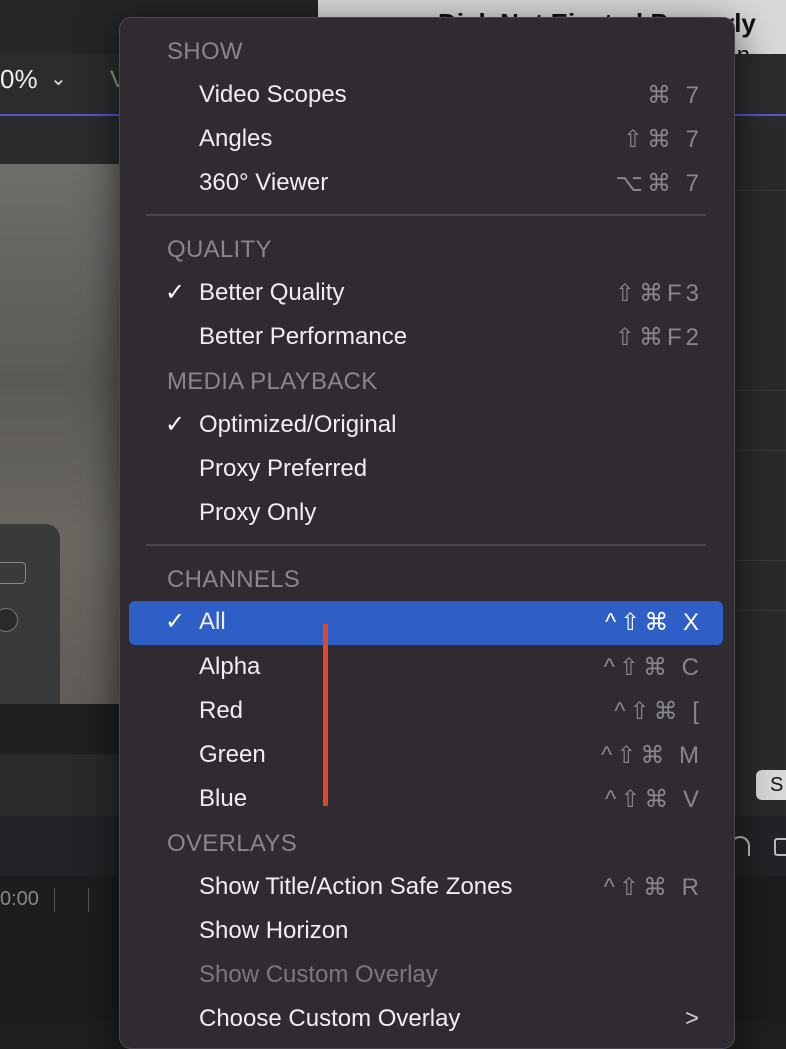 Image resolution: width=786 pixels, height=1049 pixels. Describe the element at coordinates (230, 666) in the screenshot. I see `menu-item-label: Alpha` at that location.